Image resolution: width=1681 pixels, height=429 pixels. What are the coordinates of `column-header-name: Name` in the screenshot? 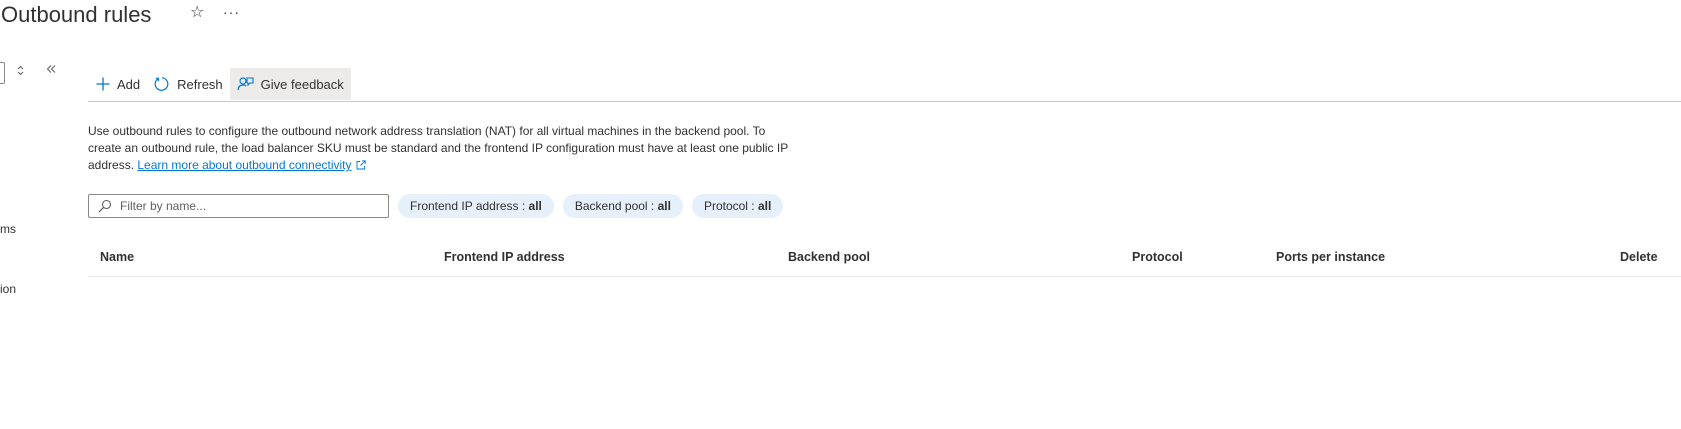 It's located at (117, 257).